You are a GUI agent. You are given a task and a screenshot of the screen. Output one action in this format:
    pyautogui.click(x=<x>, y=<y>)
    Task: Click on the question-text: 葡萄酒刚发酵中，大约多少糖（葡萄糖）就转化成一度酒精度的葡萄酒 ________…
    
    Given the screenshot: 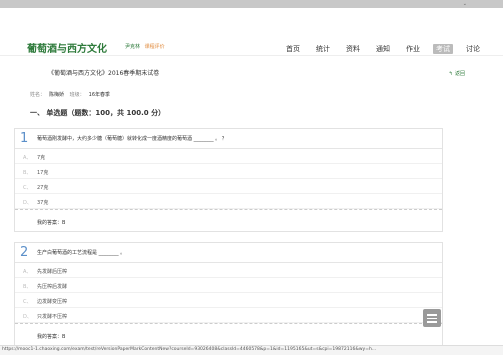 What is the action you would take?
    pyautogui.click(x=132, y=139)
    